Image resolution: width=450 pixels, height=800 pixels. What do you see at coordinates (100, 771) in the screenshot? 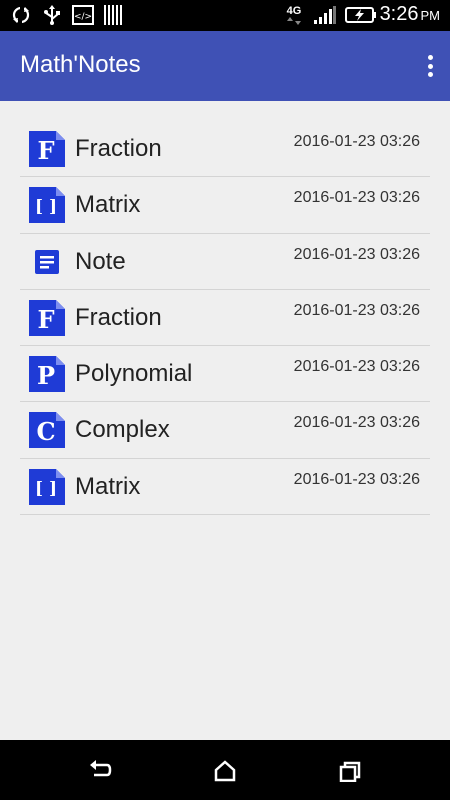
I see `back-icon` at bounding box center [100, 771].